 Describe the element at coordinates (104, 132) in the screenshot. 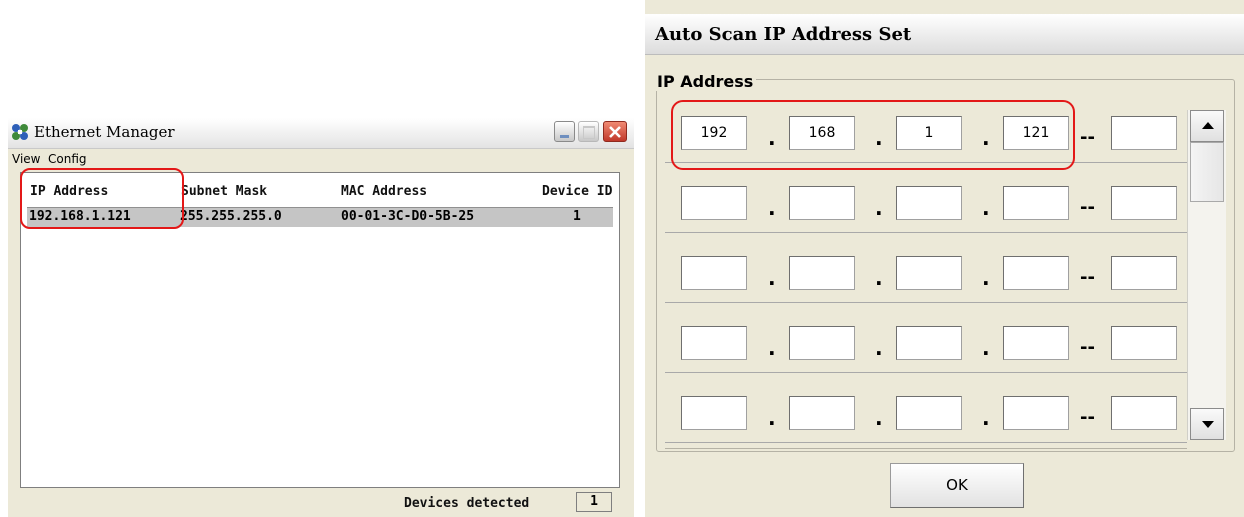

I see `window-title: Ethernet Manager` at that location.